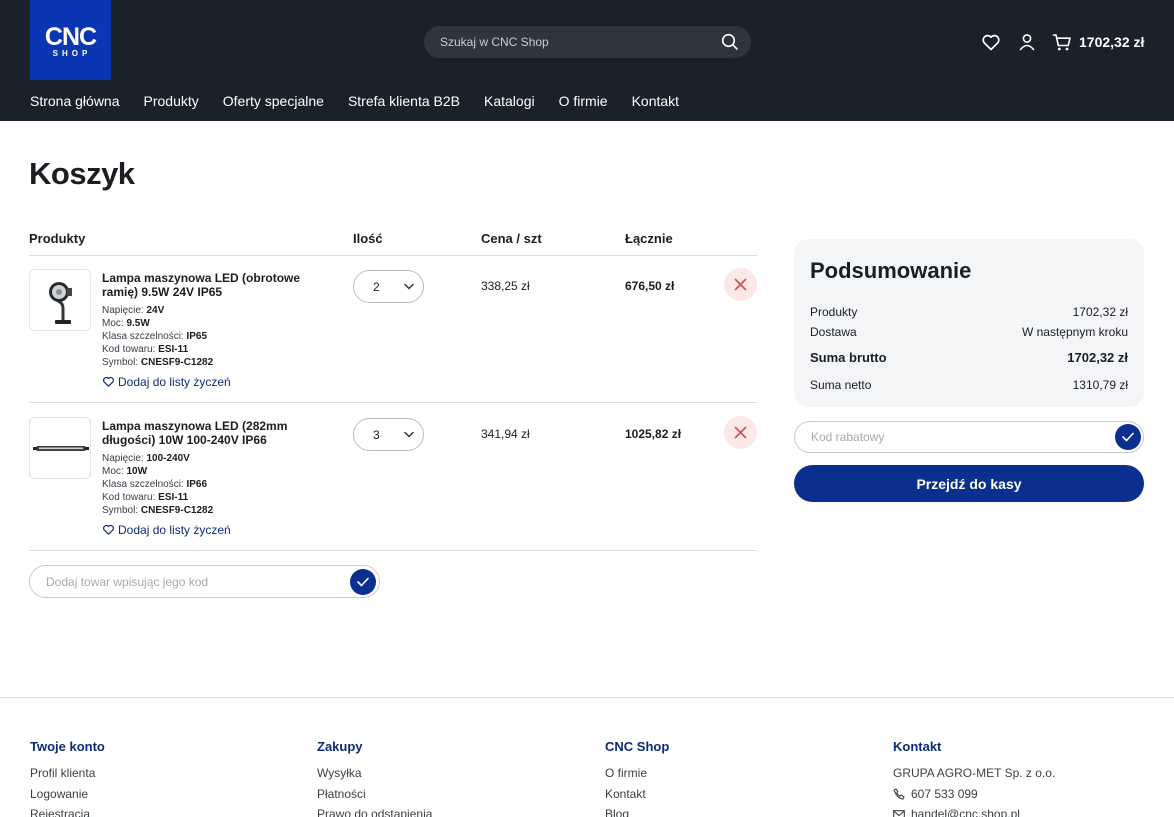 This screenshot has width=1174, height=817. I want to click on footer-link-shipping: Wysyłka, so click(442, 773).